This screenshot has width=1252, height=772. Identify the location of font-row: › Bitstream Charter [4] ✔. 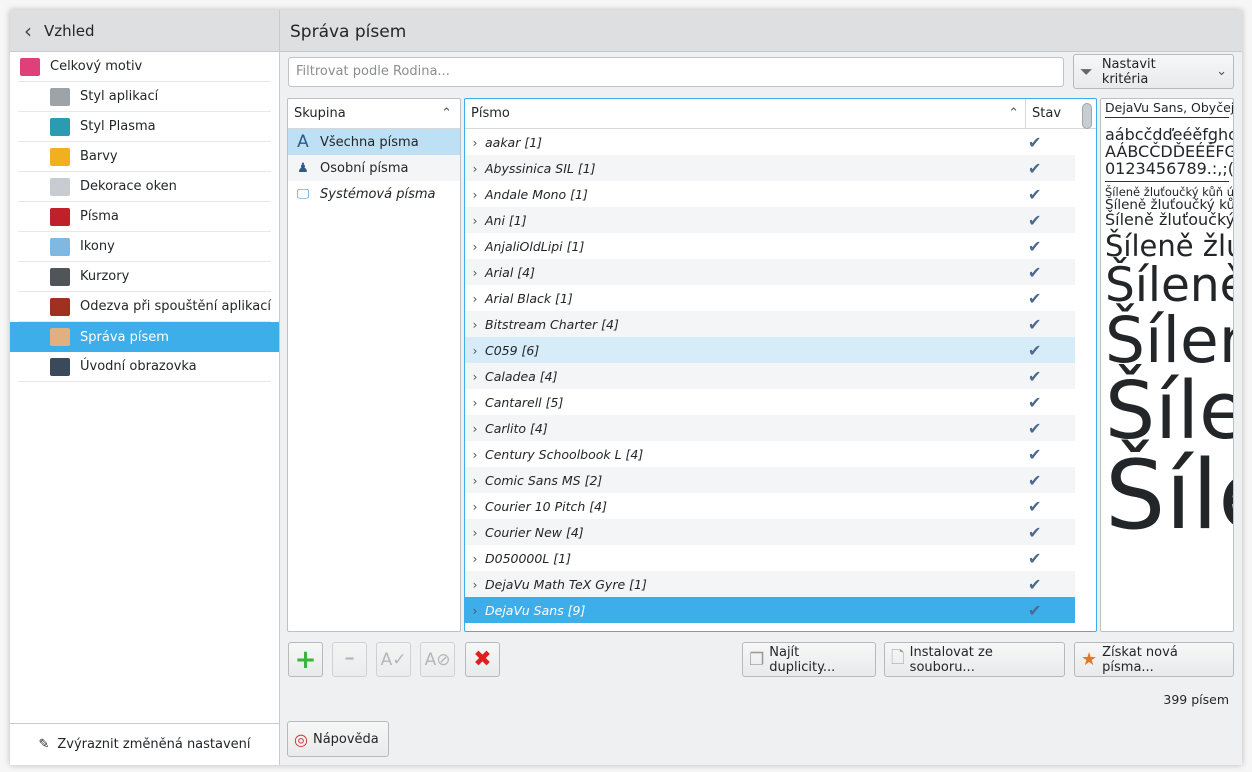
(770, 324).